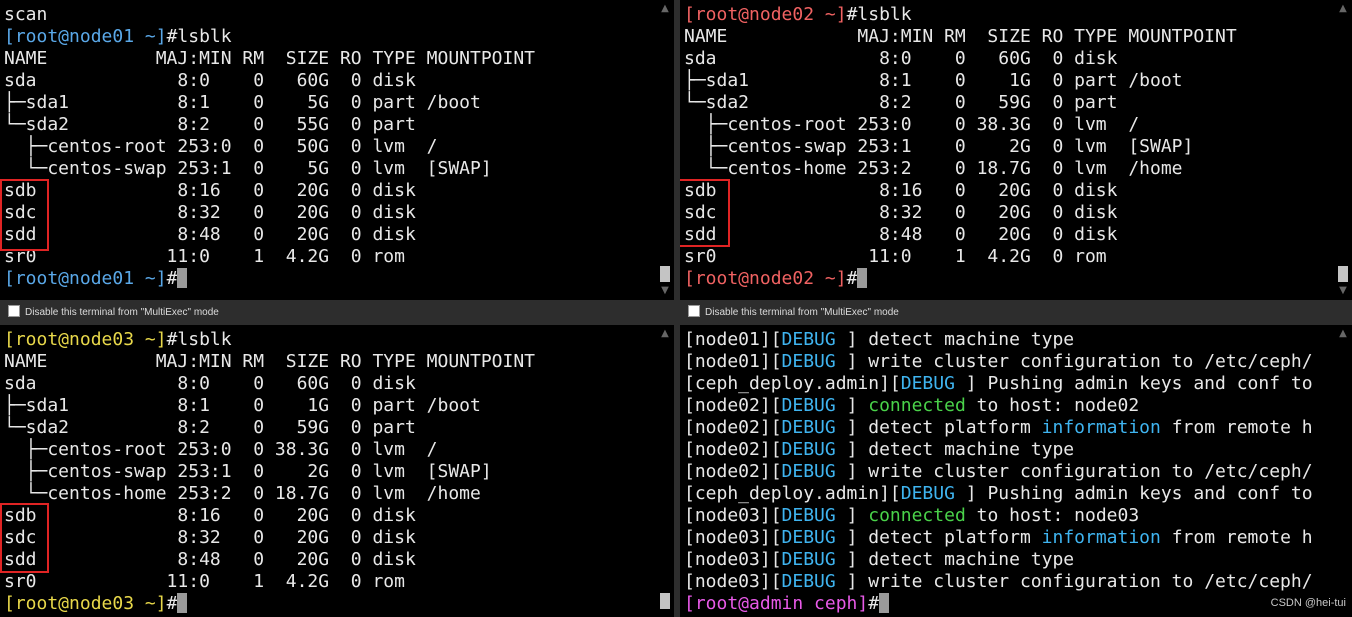  What do you see at coordinates (1308, 603) in the screenshot?
I see `watermark: CSDN @hei-tui` at bounding box center [1308, 603].